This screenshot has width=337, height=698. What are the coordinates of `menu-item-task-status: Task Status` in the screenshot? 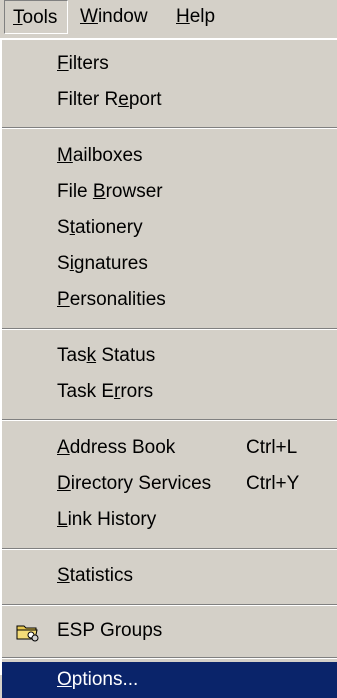 It's located at (169, 356).